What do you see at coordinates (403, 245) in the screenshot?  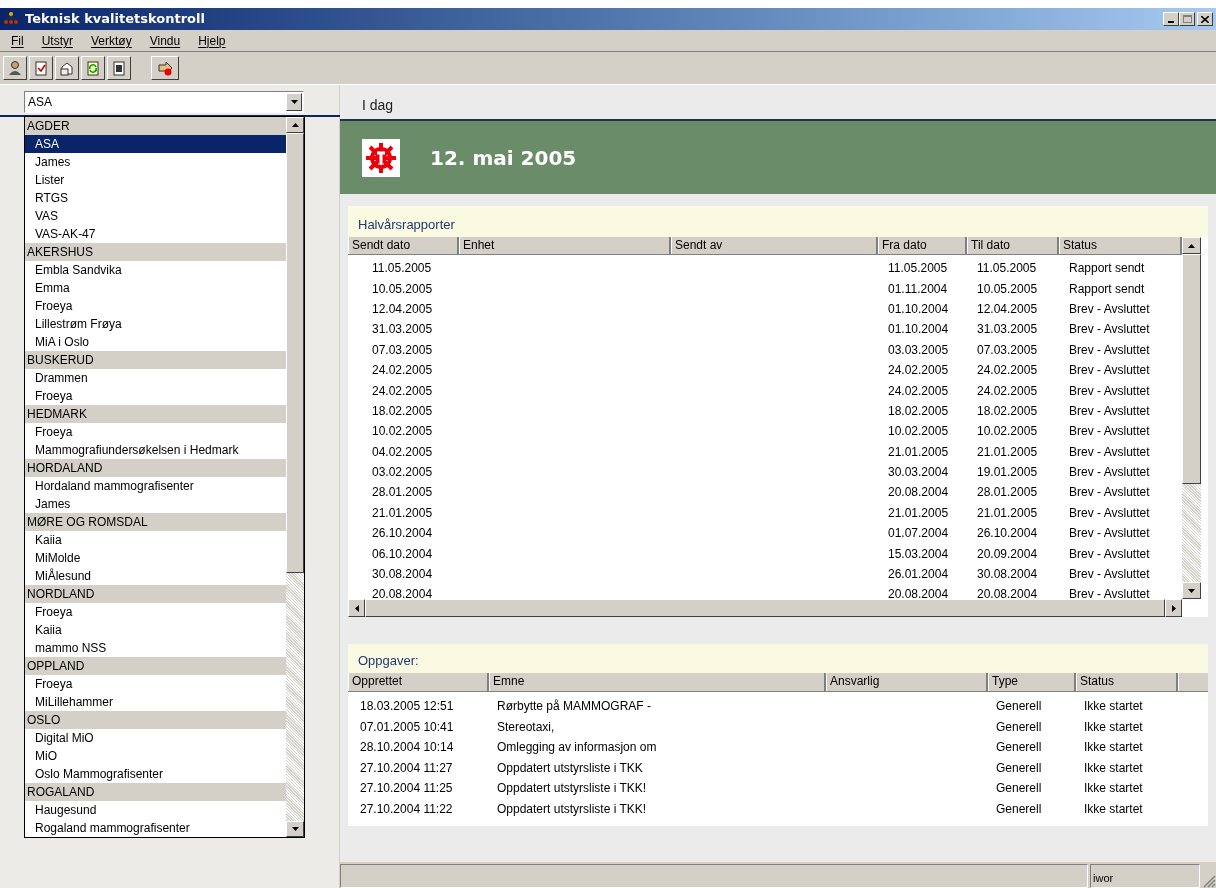 I see `column-header: Sendt dato` at bounding box center [403, 245].